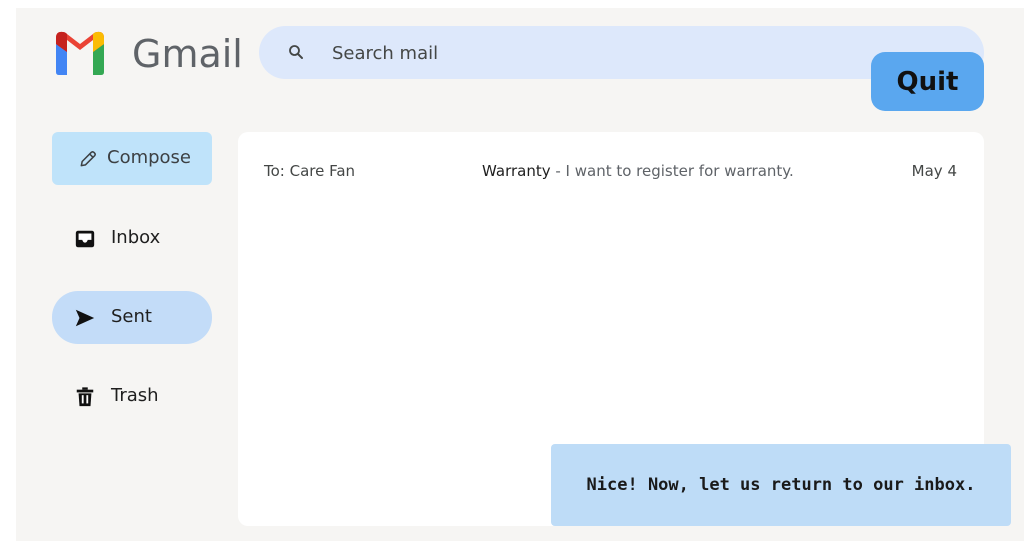 The image size is (1024, 541). Describe the element at coordinates (602, 53) in the screenshot. I see `search-input` at that location.